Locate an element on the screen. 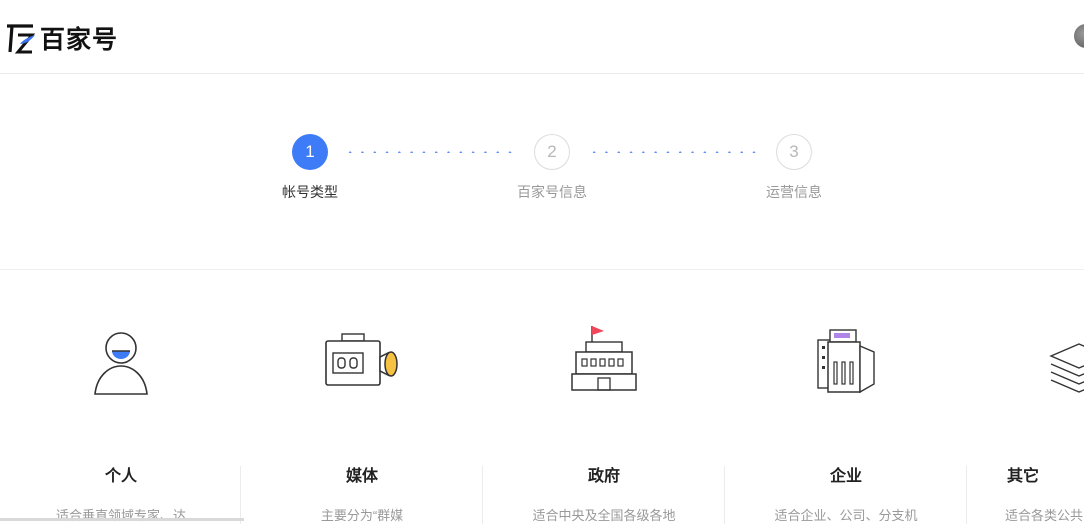 Image resolution: width=1084 pixels, height=524 pixels. enterprise-title: 企业 is located at coordinates (845, 476).